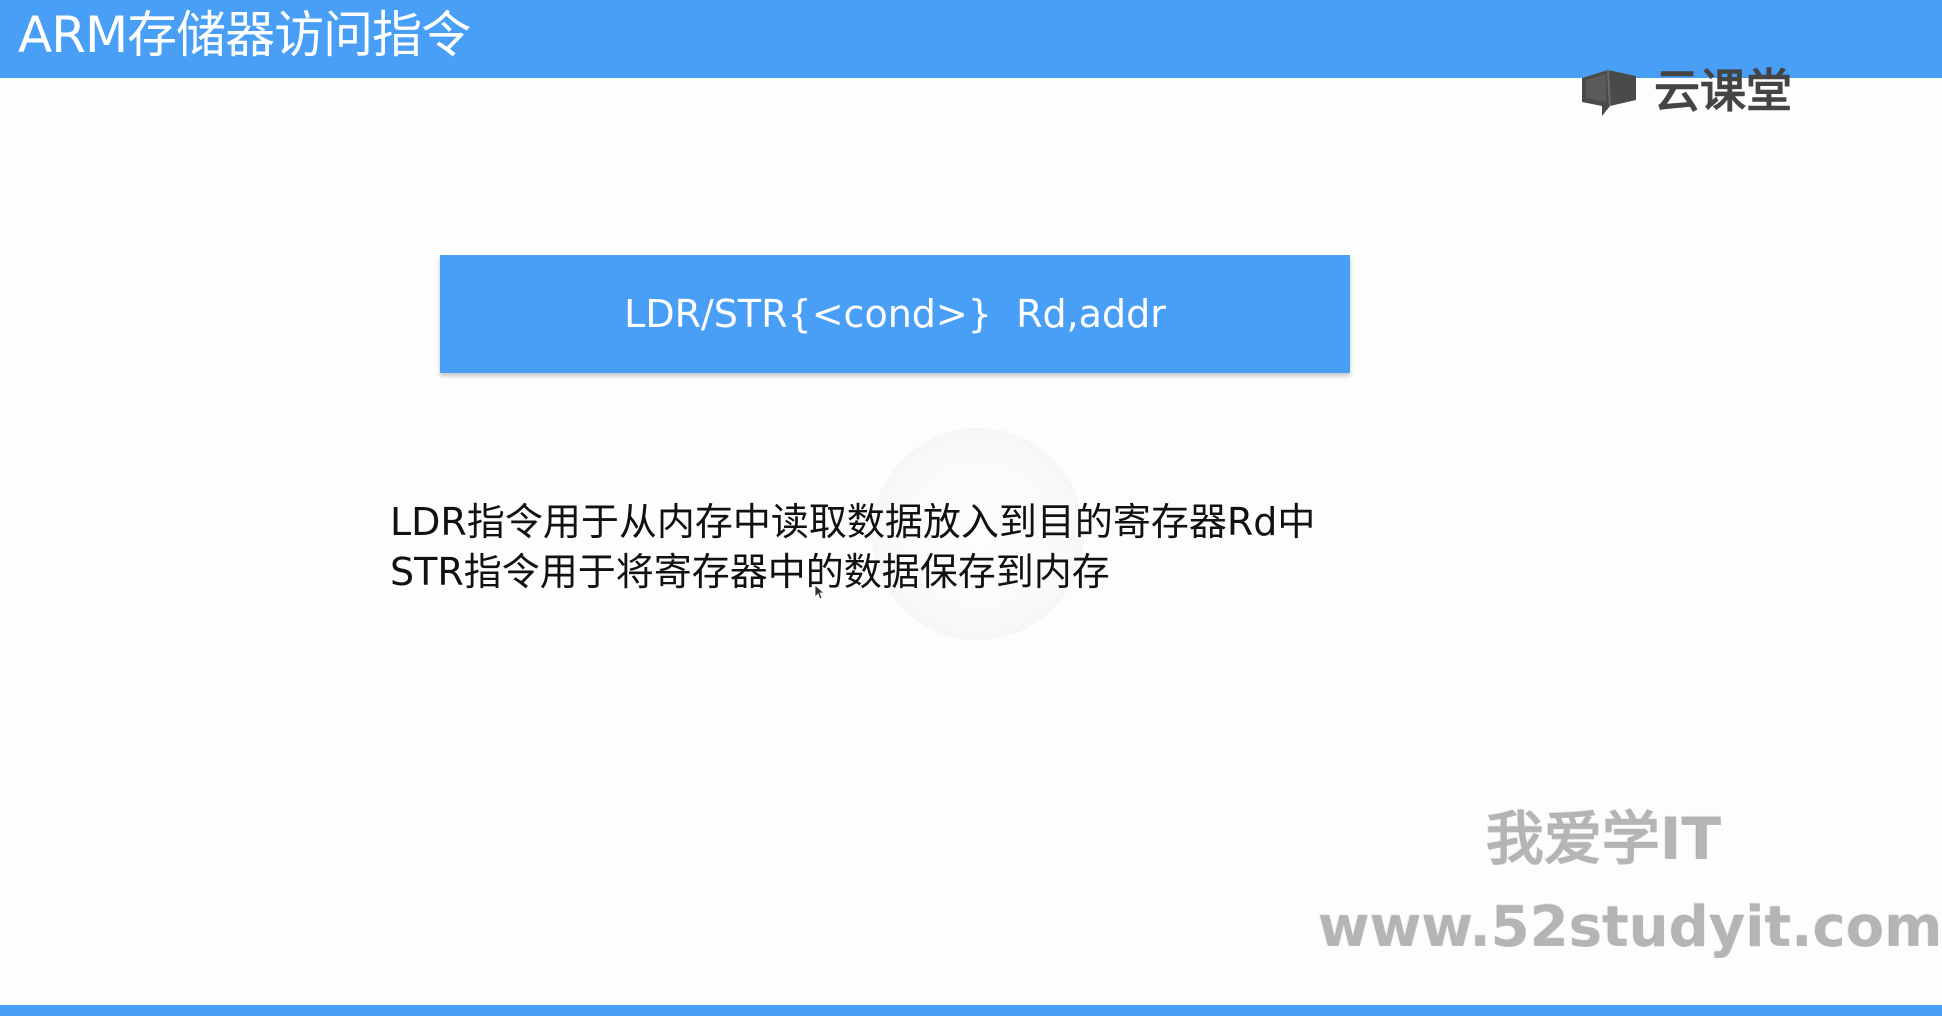 This screenshot has width=1942, height=1016. What do you see at coordinates (750, 572) in the screenshot?
I see `description-line-str: STR指令用于将寄存器中的数据保存到内存` at bounding box center [750, 572].